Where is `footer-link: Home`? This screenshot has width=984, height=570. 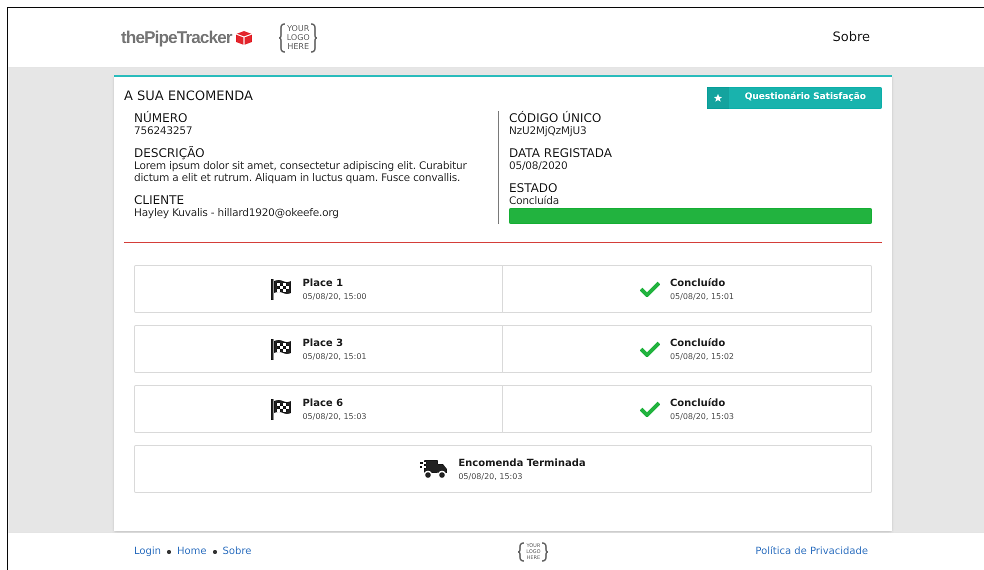 footer-link: Home is located at coordinates (191, 551).